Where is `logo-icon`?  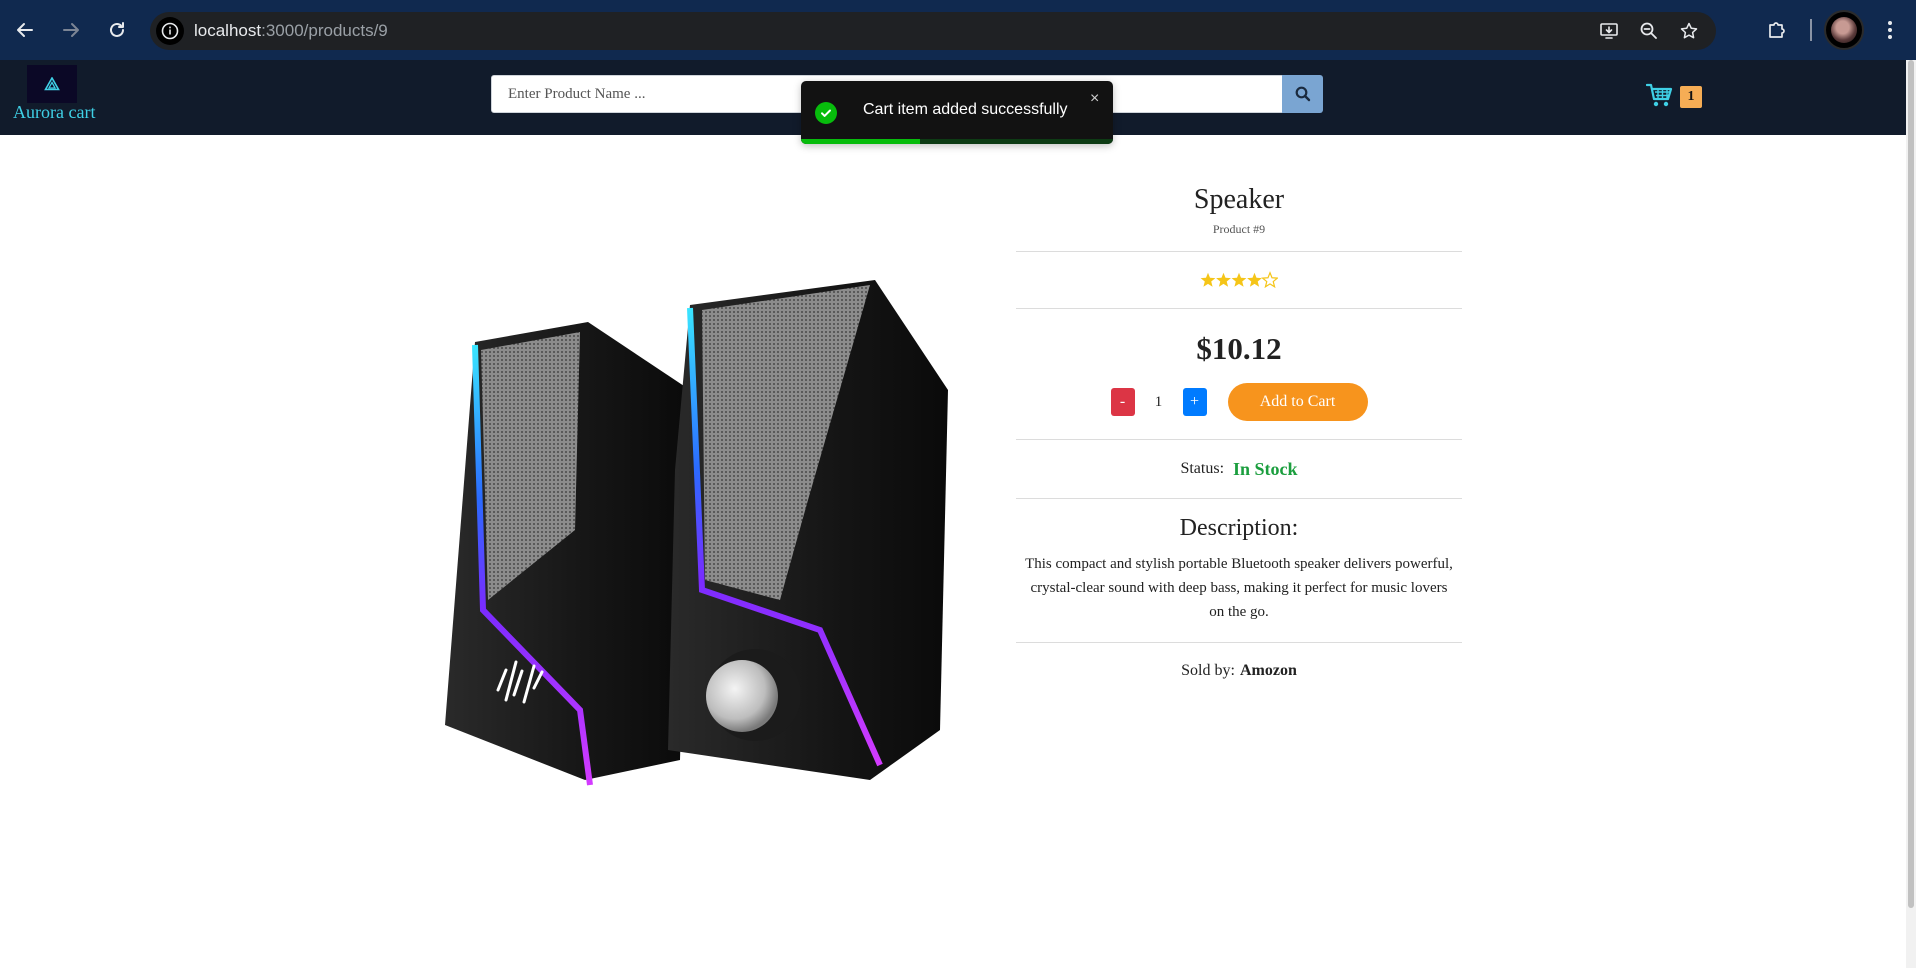
logo-icon is located at coordinates (52, 84).